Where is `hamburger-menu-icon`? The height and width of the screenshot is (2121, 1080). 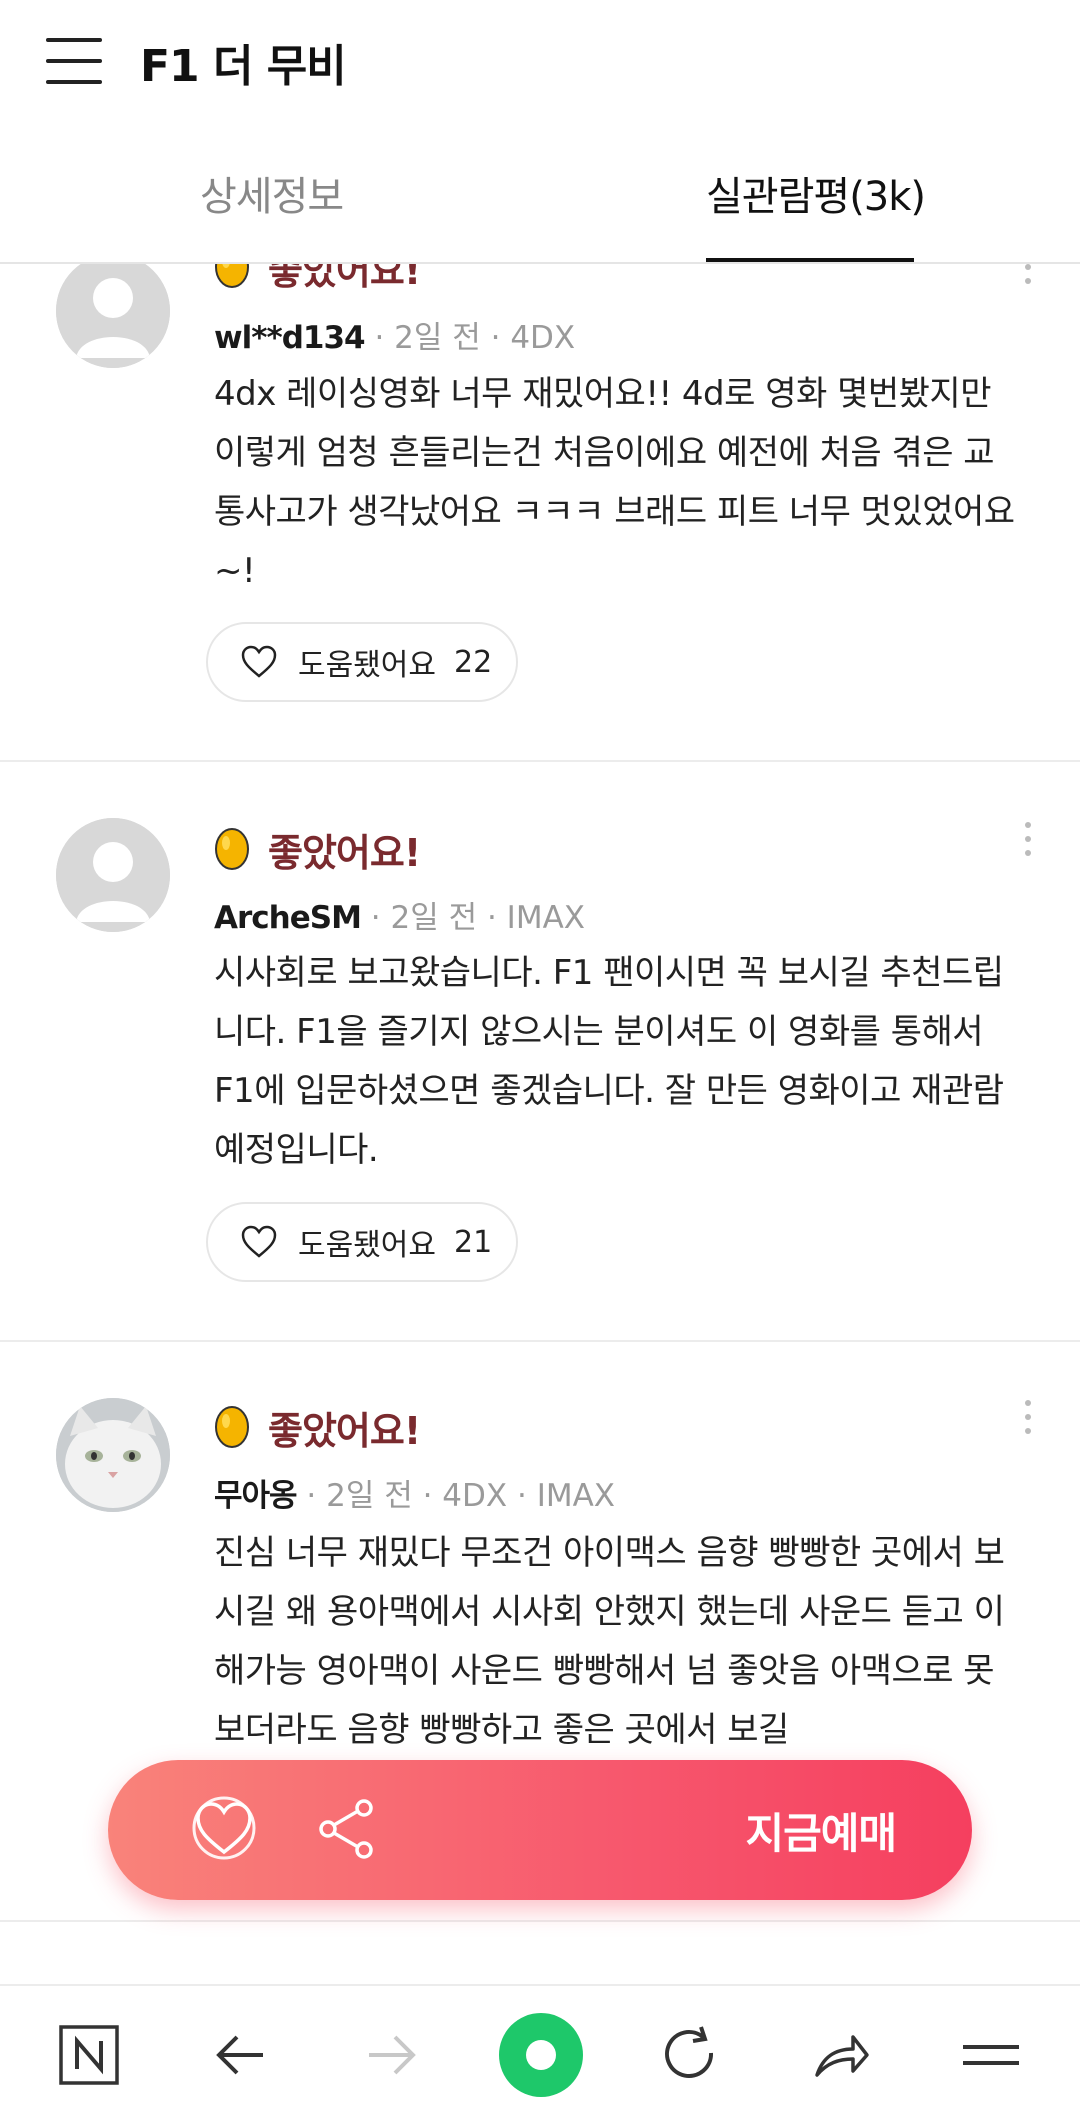
hamburger-menu-icon is located at coordinates (74, 61).